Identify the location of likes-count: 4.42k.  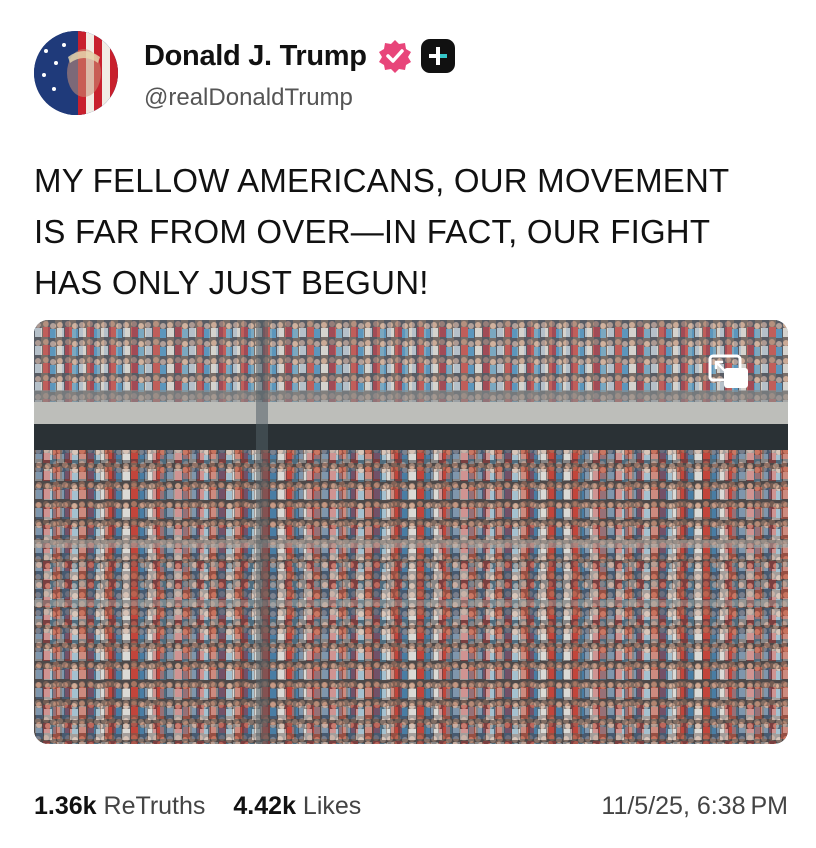
(264, 806).